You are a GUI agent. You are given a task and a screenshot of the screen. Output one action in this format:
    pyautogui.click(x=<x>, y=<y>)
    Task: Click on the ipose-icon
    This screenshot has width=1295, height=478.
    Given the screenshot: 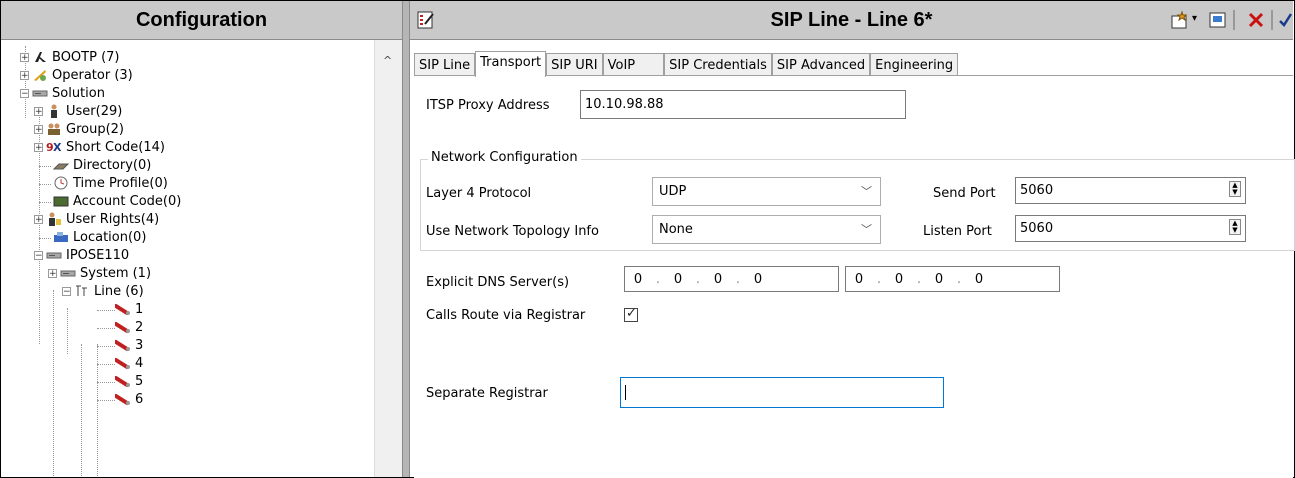 What is the action you would take?
    pyautogui.click(x=54, y=255)
    